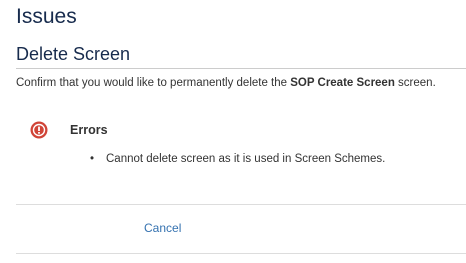 The height and width of the screenshot is (263, 466). Describe the element at coordinates (342, 83) in the screenshot. I see `screen-name: SOP Create Screen` at that location.